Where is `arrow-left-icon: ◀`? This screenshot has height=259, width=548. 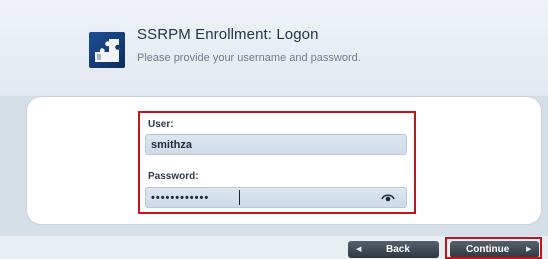
arrow-left-icon: ◀ is located at coordinates (359, 249).